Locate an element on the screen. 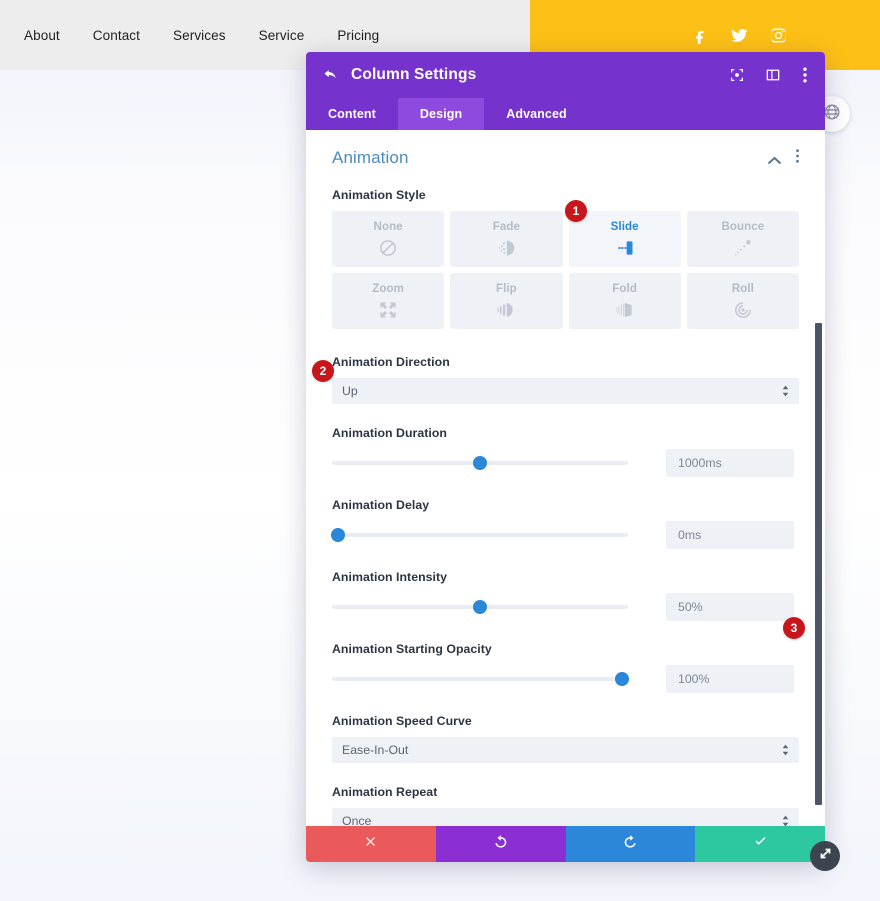 The image size is (880, 901). animation-delay-slider is located at coordinates (479, 535).